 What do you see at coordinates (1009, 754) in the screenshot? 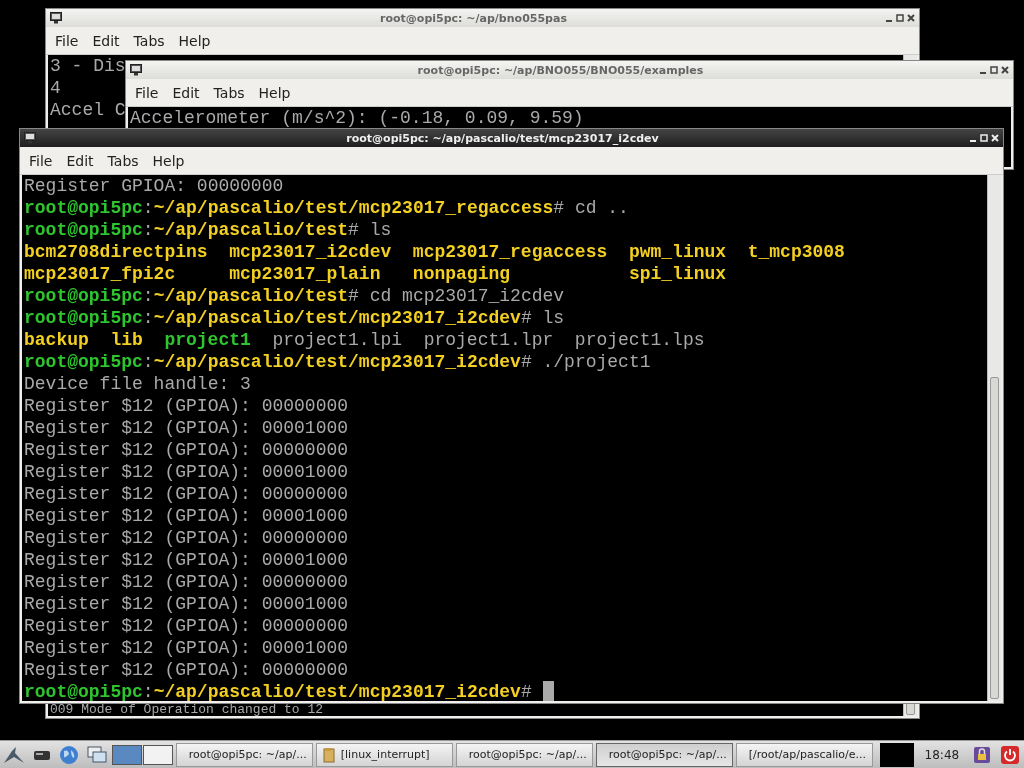
I see `power-icon` at bounding box center [1009, 754].